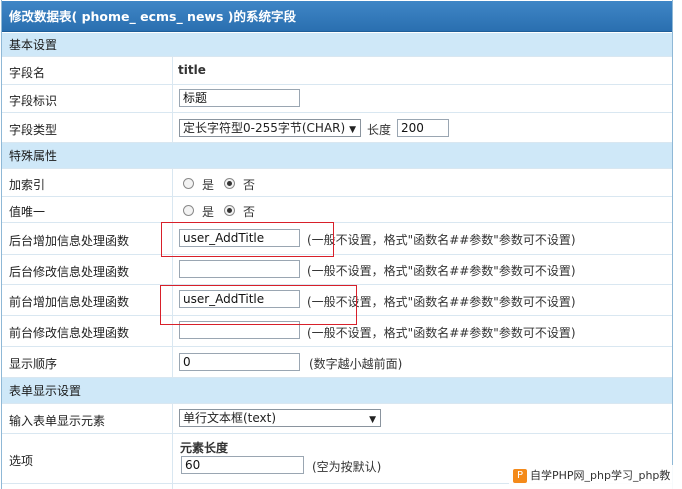 This screenshot has width=682, height=489. Describe the element at coordinates (33, 130) in the screenshot. I see `field-type-label: 字段类型` at that location.